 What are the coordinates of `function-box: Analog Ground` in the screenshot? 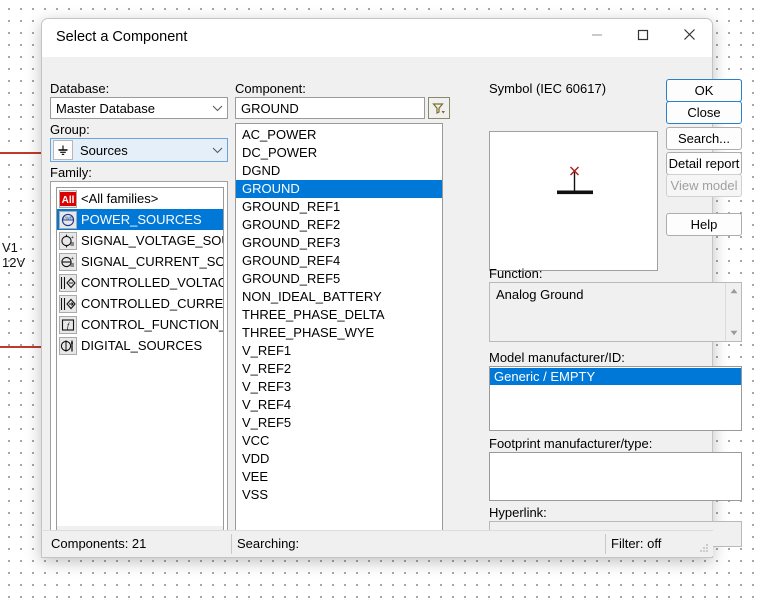 It's located at (615, 312).